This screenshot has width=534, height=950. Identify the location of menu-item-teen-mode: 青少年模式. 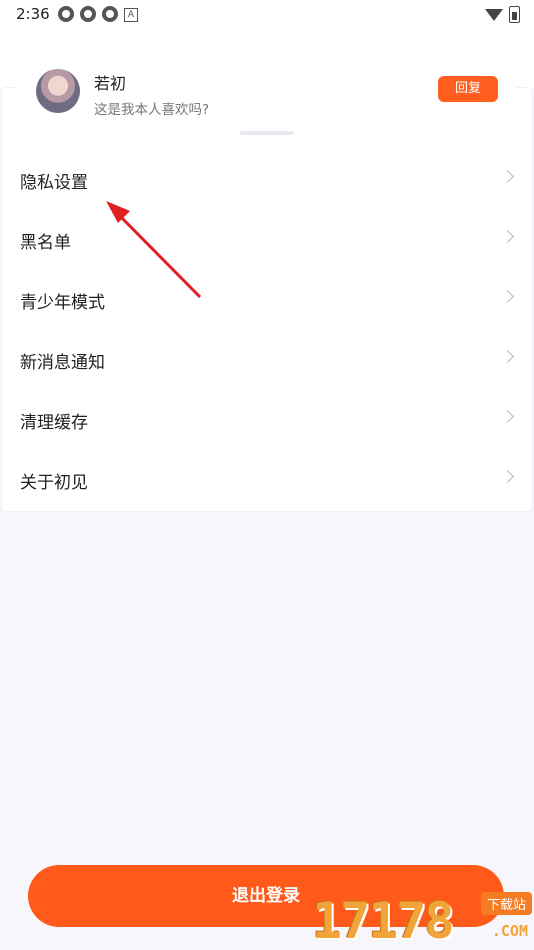
(267, 298).